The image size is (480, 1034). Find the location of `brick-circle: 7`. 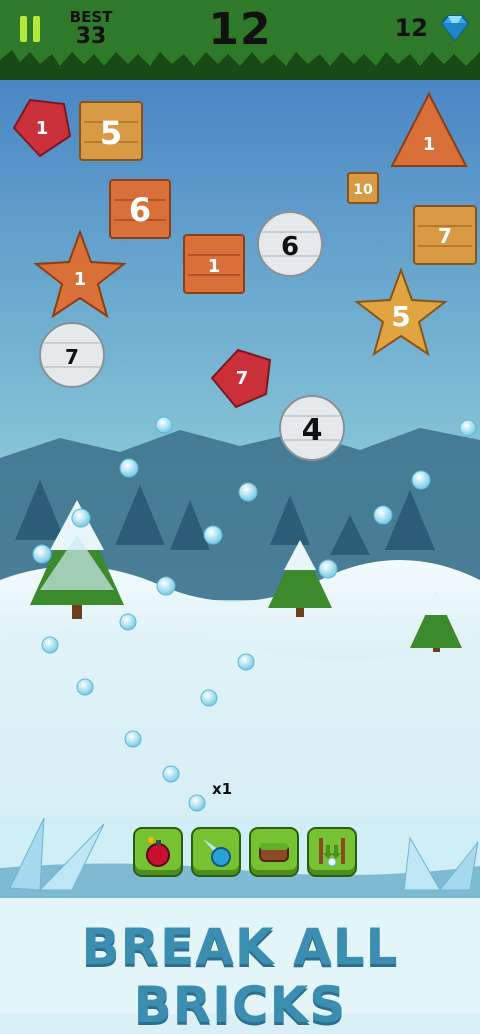

brick-circle: 7 is located at coordinates (72, 355).